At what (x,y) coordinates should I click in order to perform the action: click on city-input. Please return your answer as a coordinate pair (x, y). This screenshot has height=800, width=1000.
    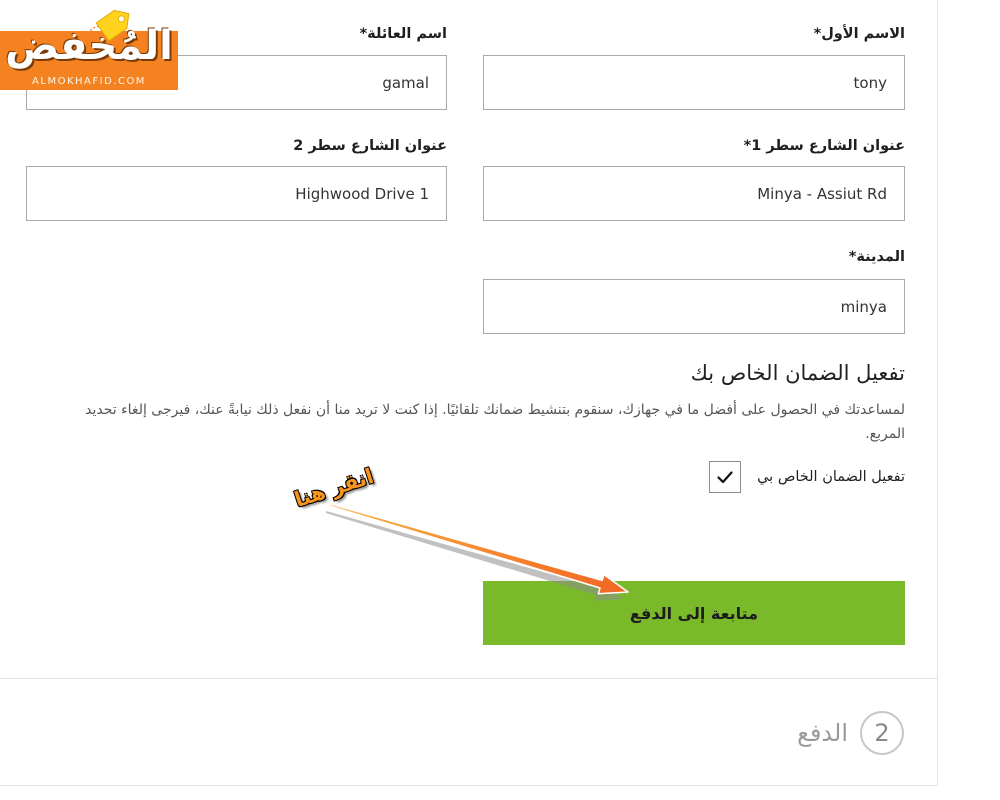
    Looking at the image, I should click on (694, 306).